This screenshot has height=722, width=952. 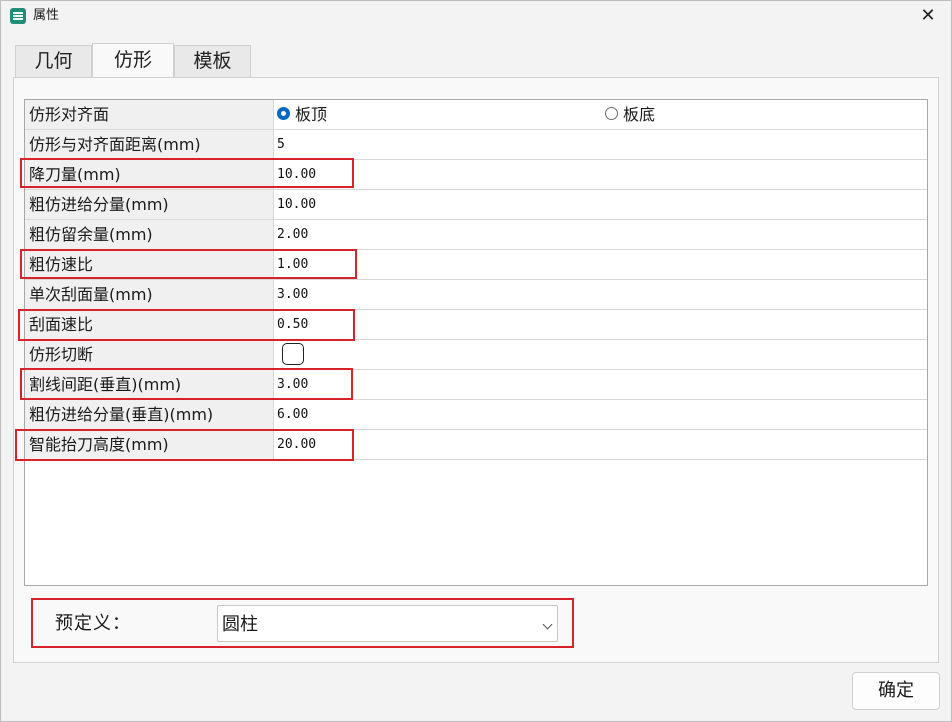 What do you see at coordinates (53, 61) in the screenshot?
I see `tab-geometry: 几何` at bounding box center [53, 61].